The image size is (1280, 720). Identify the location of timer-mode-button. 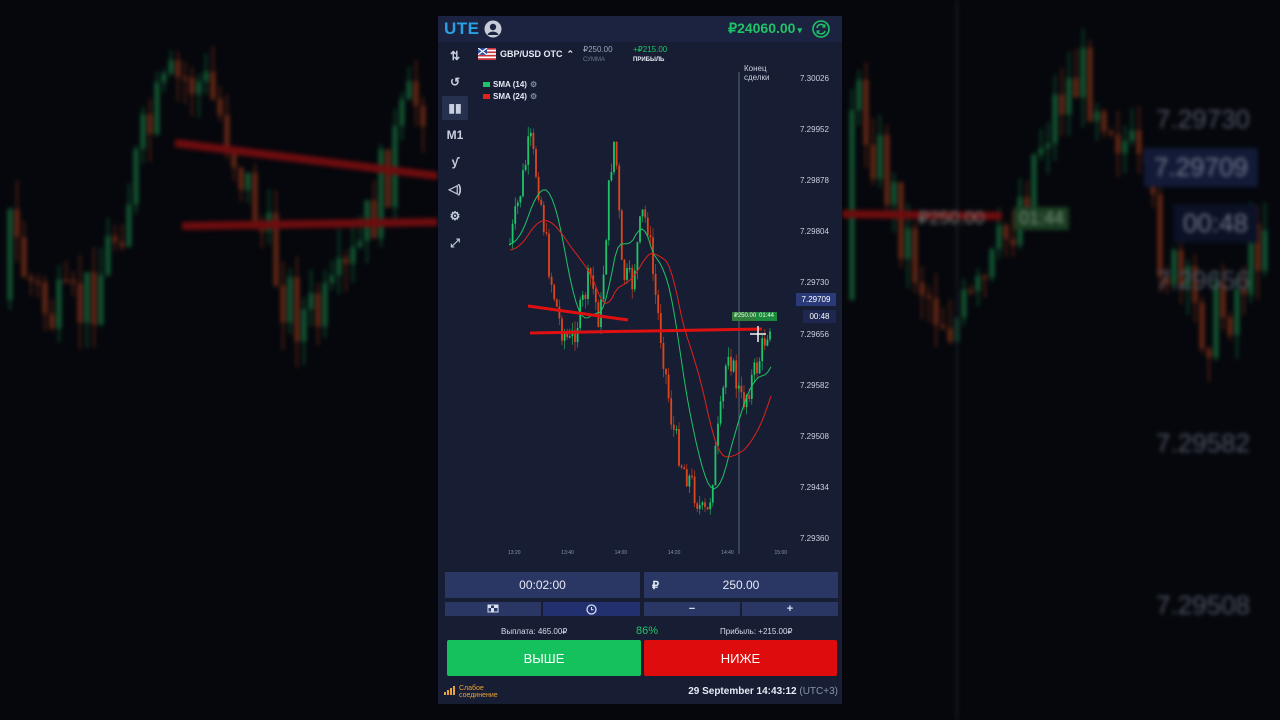
(591, 609).